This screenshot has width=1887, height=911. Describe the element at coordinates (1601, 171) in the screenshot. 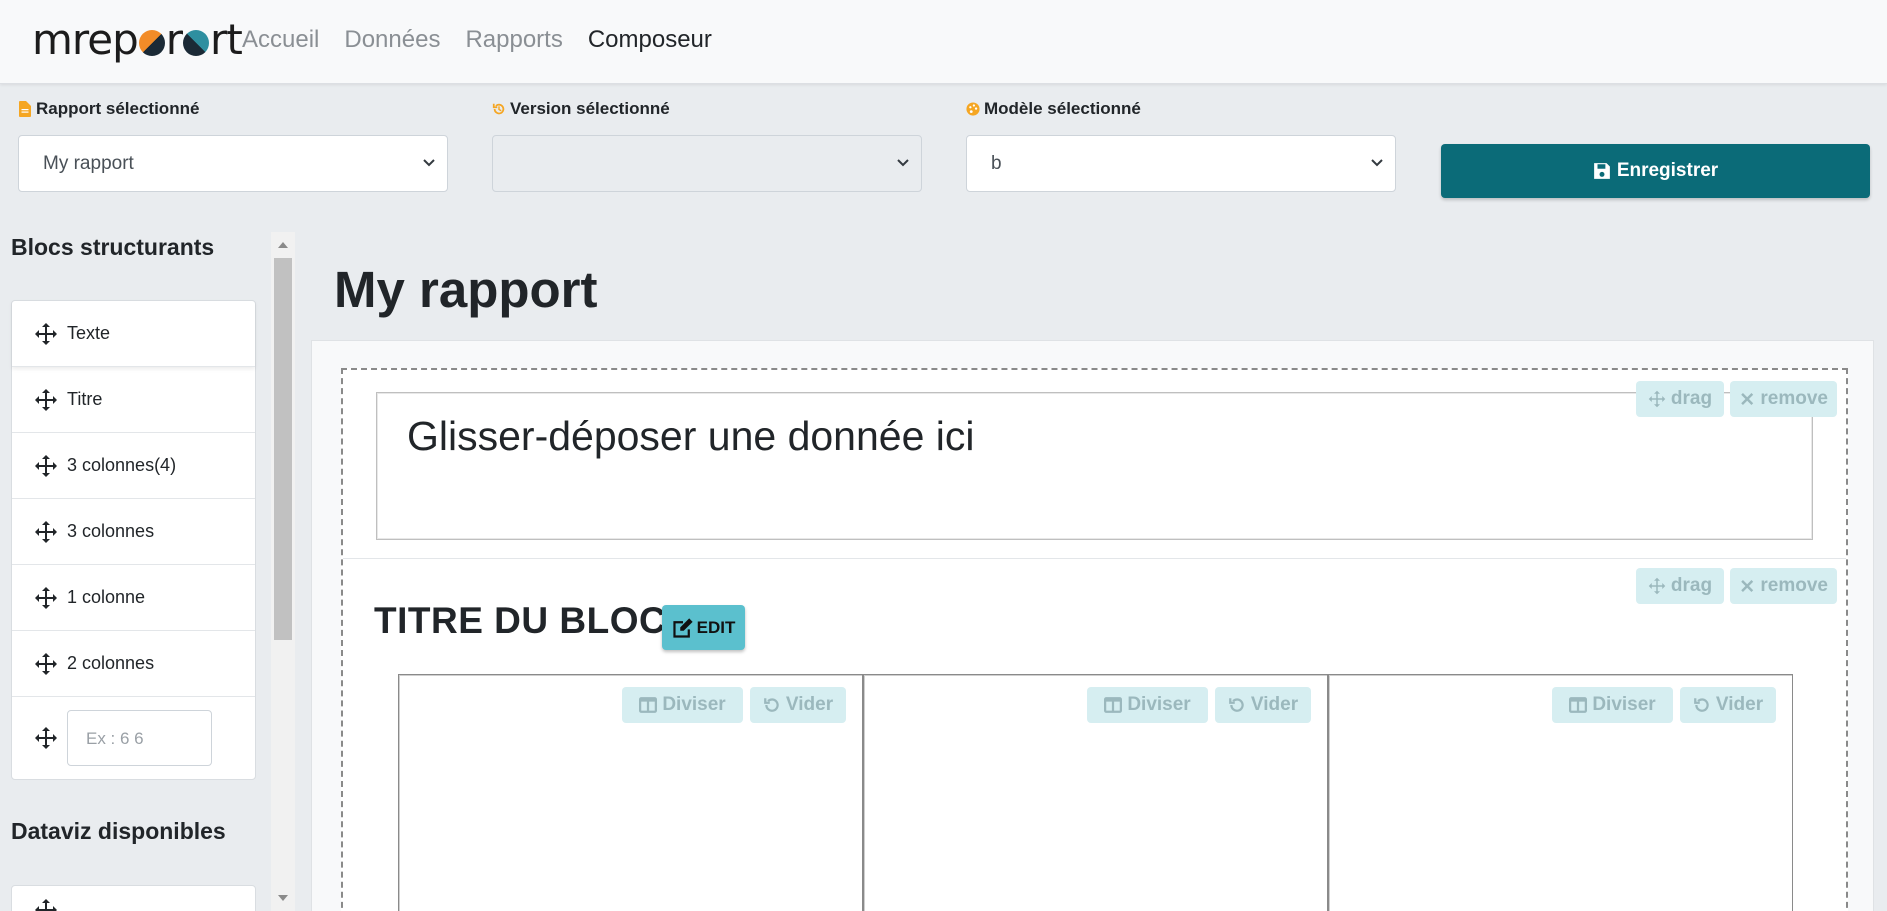

I see `floppy-disk-icon` at that location.